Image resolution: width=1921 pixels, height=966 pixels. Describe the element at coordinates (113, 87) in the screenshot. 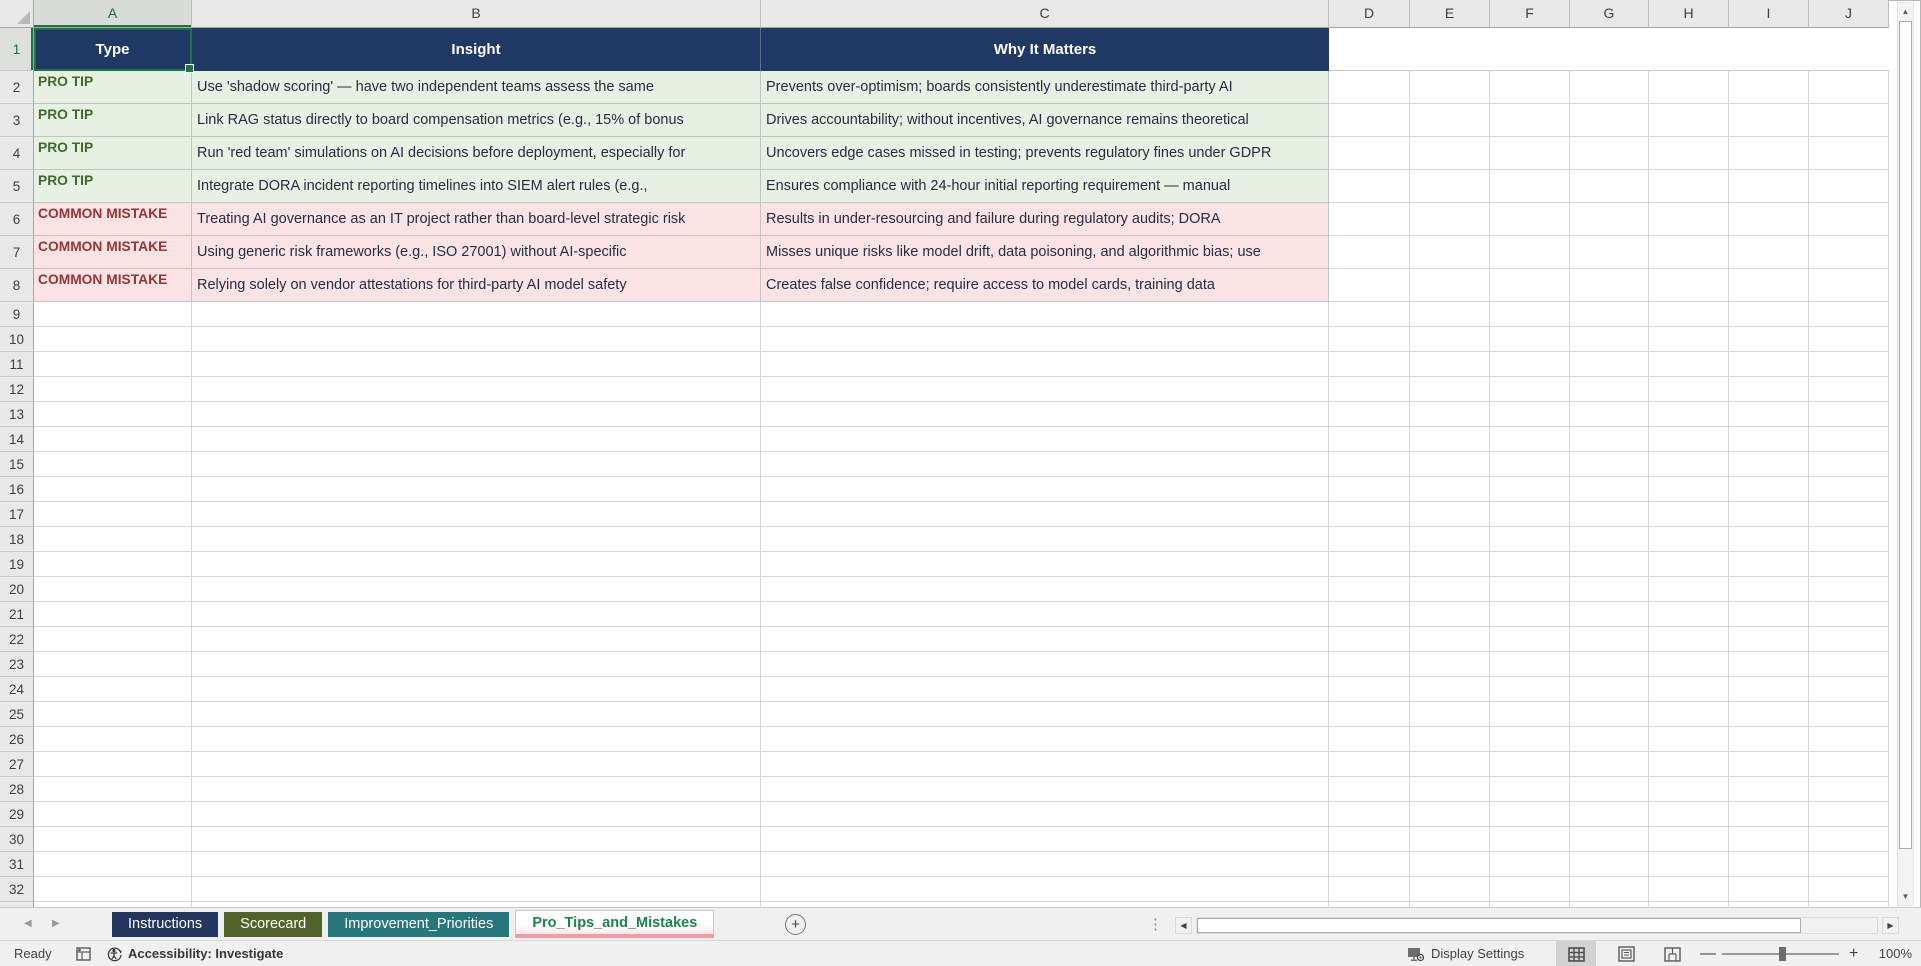

I see `cell-A2: PRO TIP` at that location.